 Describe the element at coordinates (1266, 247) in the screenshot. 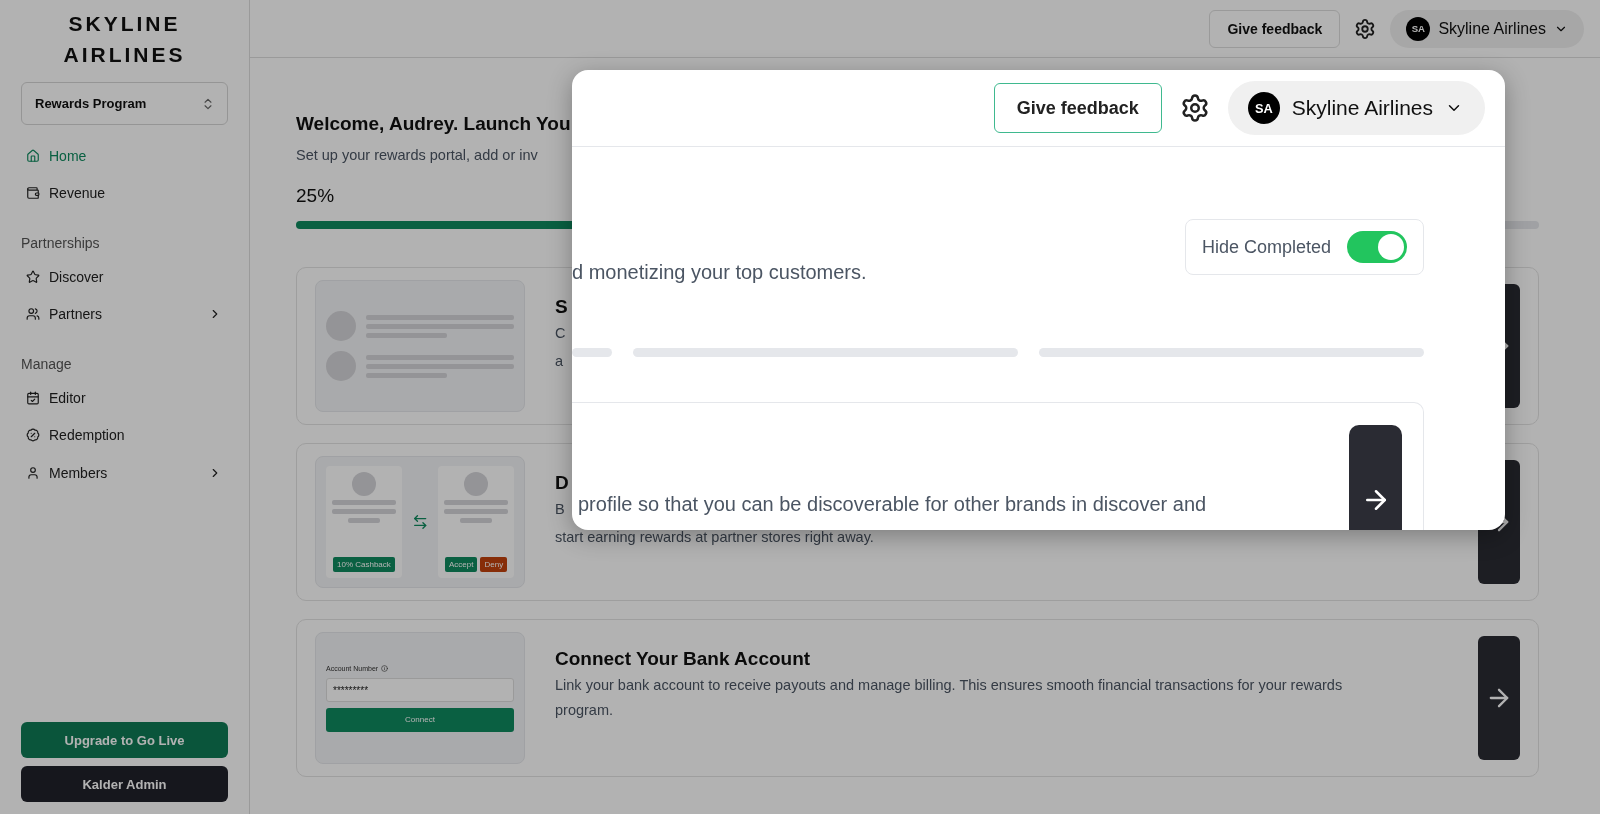

I see `hide-completed-label: Hide Completed` at that location.